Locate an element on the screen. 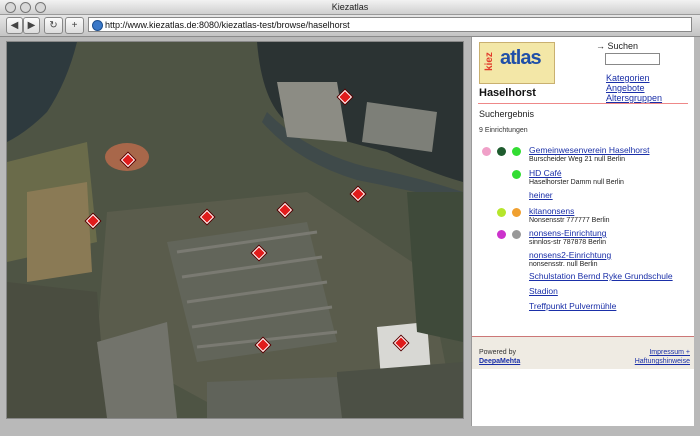 The width and height of the screenshot is (700, 436). nav-angebote-link: Angebote is located at coordinates (625, 88).